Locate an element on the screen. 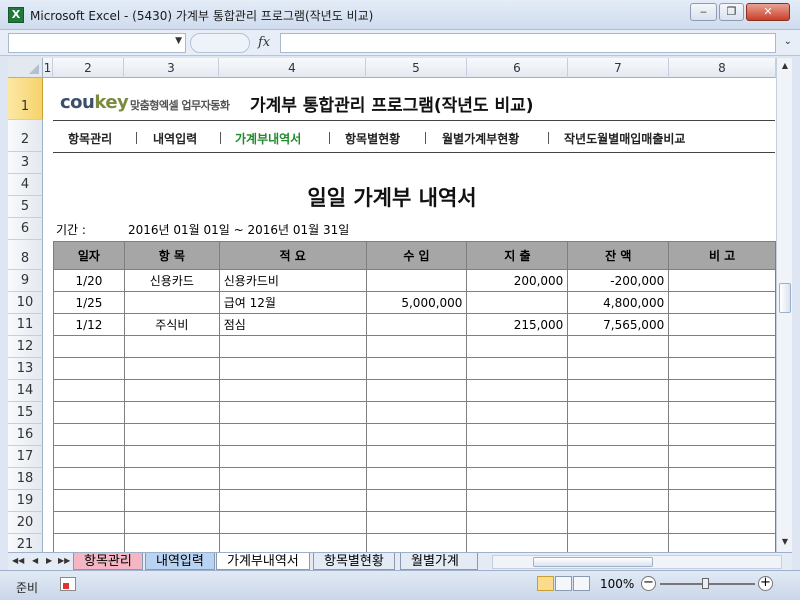 This screenshot has height=600, width=800. column-balance: 잔 액 is located at coordinates (618, 255).